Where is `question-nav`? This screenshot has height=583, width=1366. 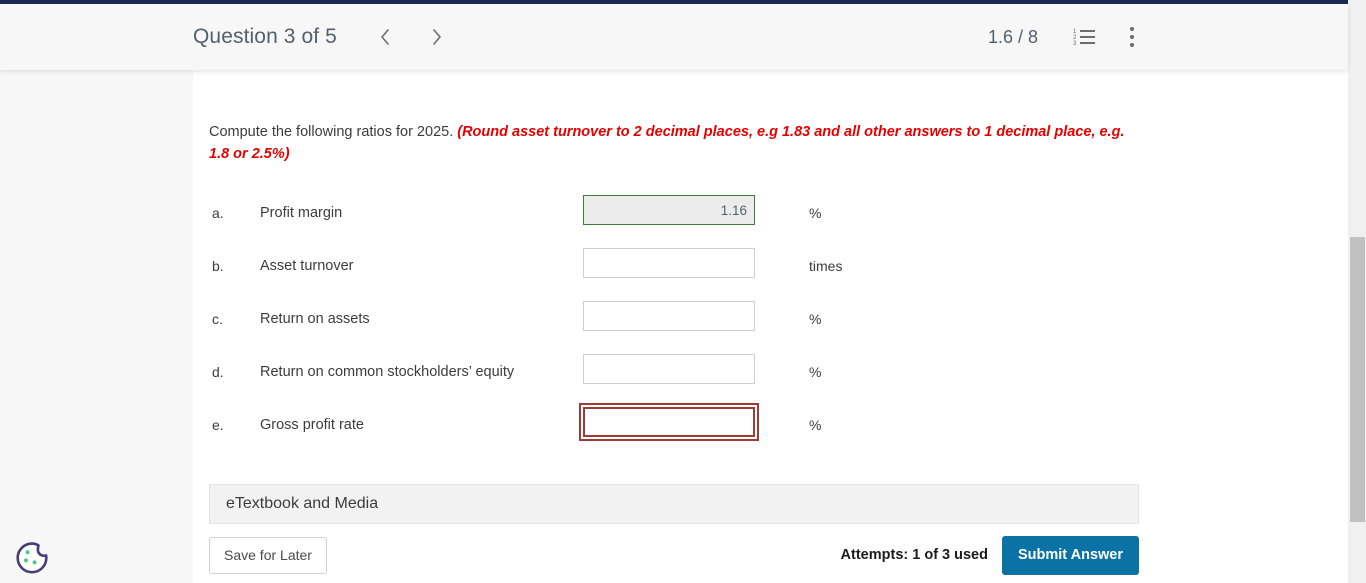 question-nav is located at coordinates (411, 37).